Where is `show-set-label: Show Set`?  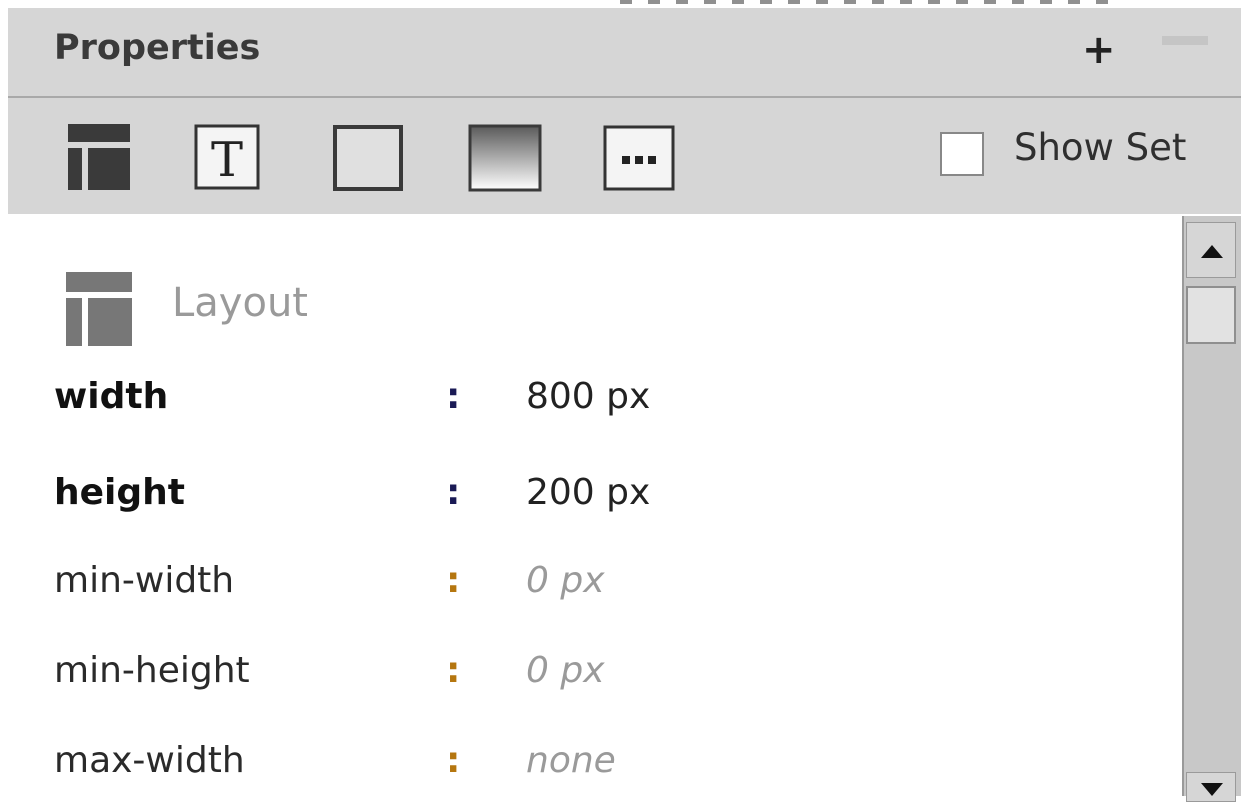
show-set-label: Show Set is located at coordinates (1100, 147).